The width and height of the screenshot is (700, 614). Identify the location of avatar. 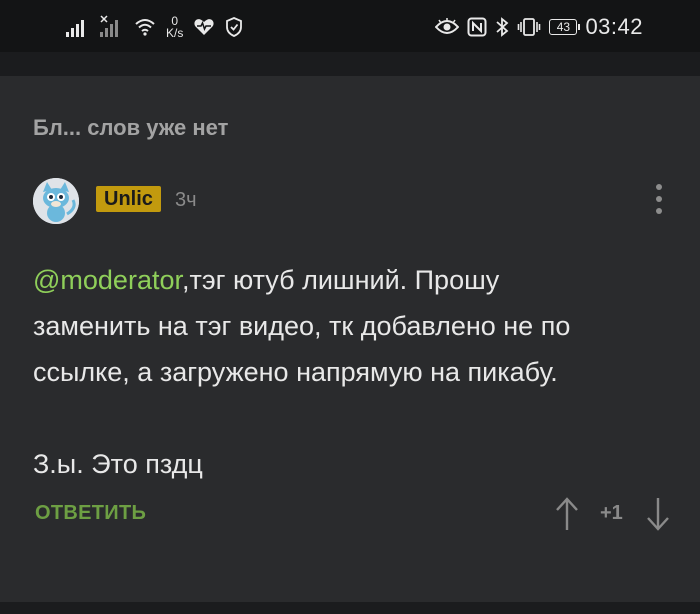
(56, 201).